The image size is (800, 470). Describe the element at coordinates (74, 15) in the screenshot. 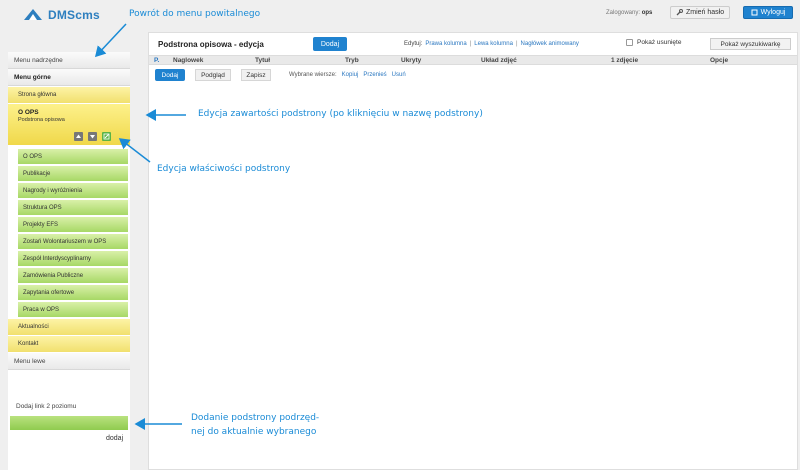

I see `logo-text: DMScms` at that location.